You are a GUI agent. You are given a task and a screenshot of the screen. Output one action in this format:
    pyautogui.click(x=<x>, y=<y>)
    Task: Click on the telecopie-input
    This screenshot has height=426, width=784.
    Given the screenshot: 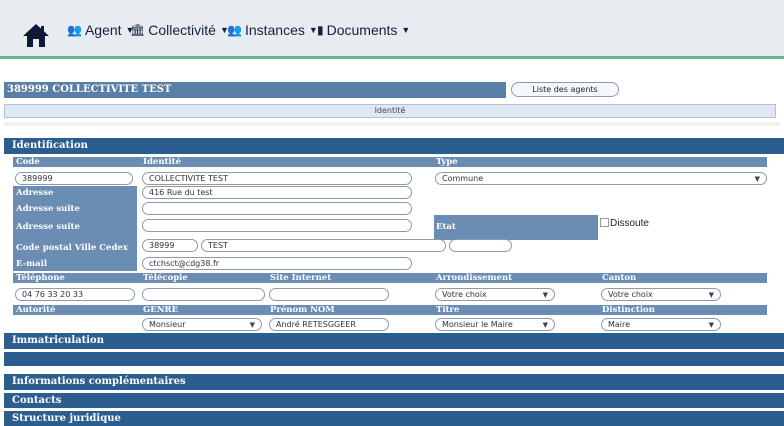 What is the action you would take?
    pyautogui.click(x=203, y=294)
    